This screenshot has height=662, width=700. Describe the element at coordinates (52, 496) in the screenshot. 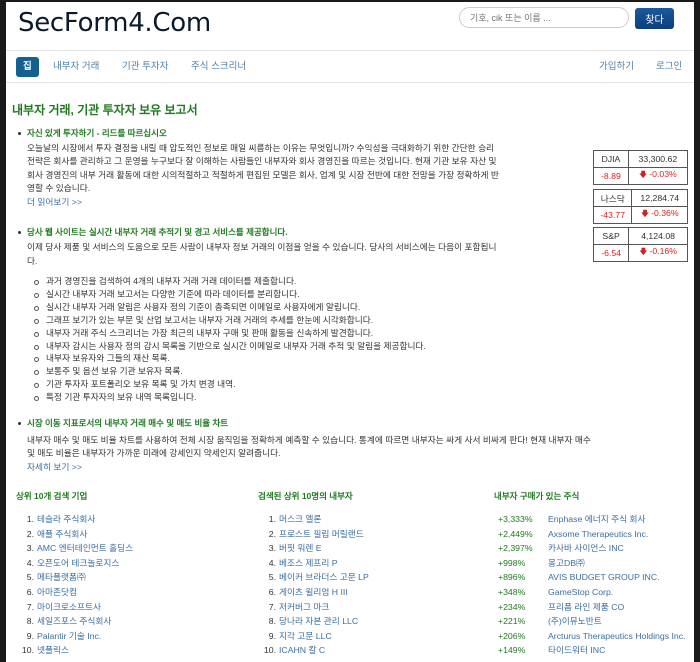

I see `top-companies-title: 상위 10개 검색 기업` at that location.